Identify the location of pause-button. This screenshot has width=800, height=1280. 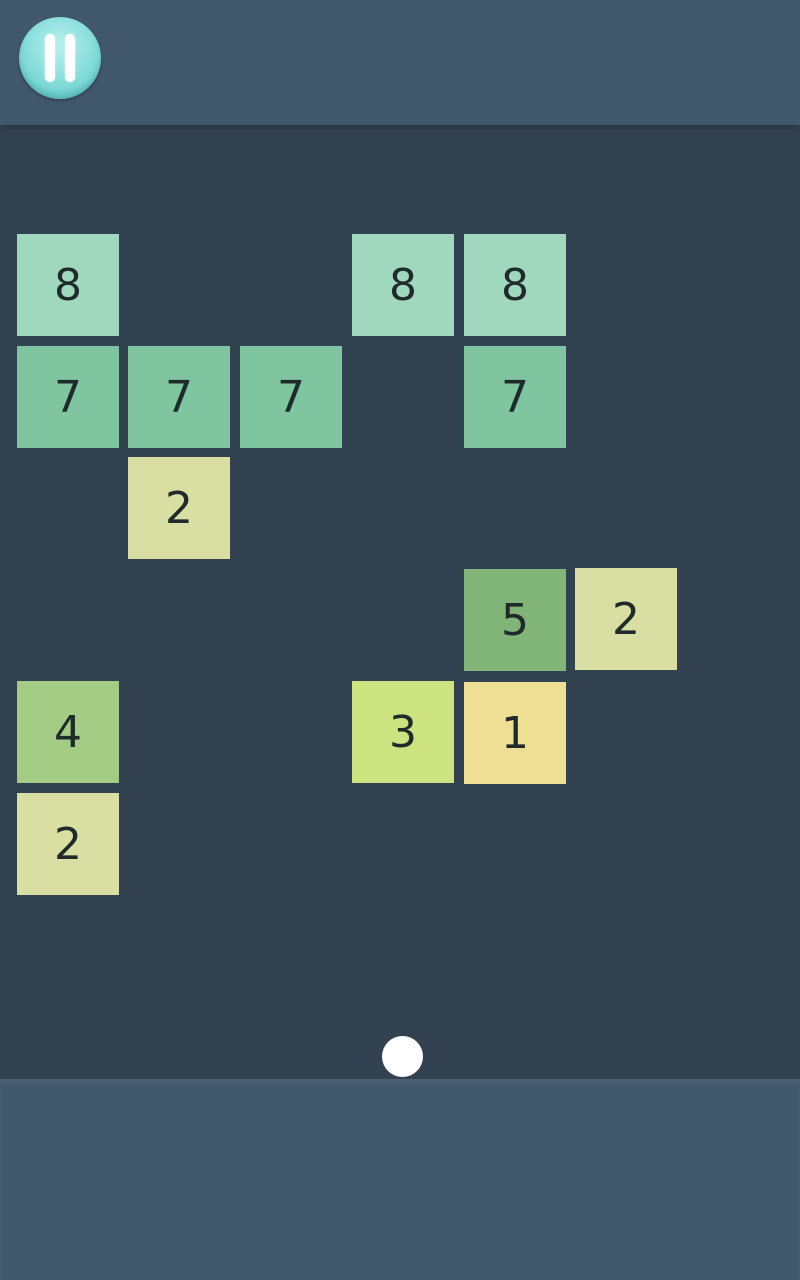
(60, 58).